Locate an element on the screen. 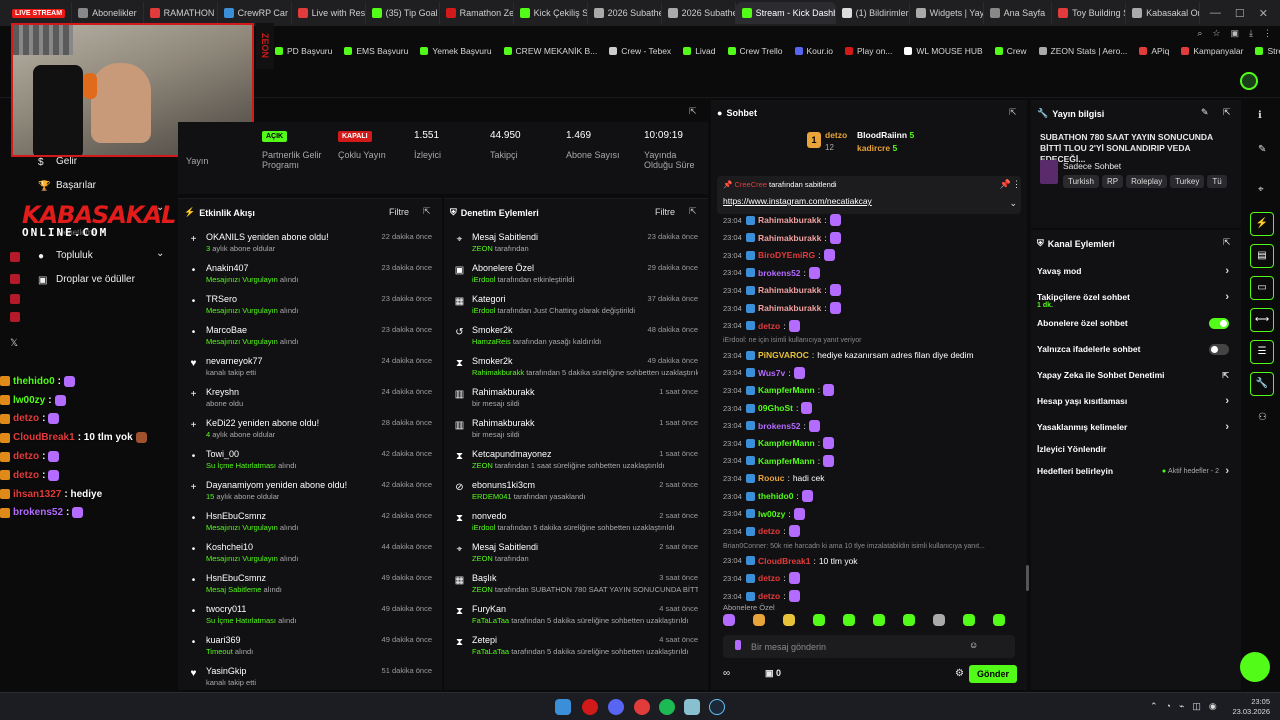 The width and height of the screenshot is (1280, 720). leader-name: kadircre 5 is located at coordinates (877, 148).